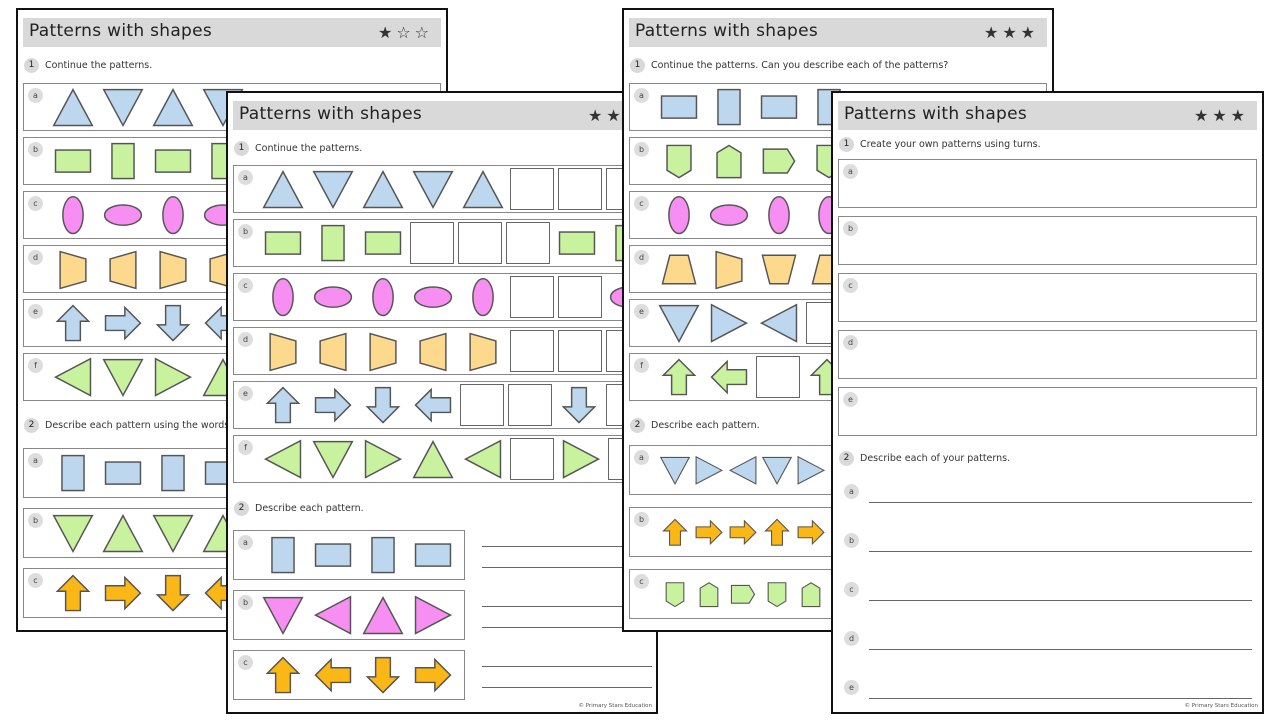 The width and height of the screenshot is (1280, 720). What do you see at coordinates (73, 270) in the screenshot?
I see `trap-l-shape-icon` at bounding box center [73, 270].